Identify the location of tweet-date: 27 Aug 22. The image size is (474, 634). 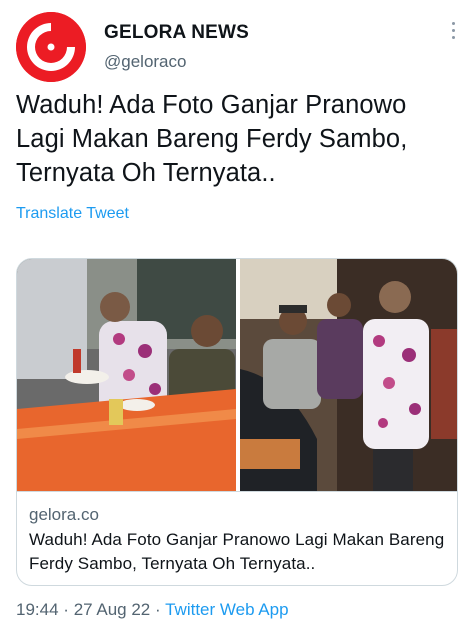
(112, 609).